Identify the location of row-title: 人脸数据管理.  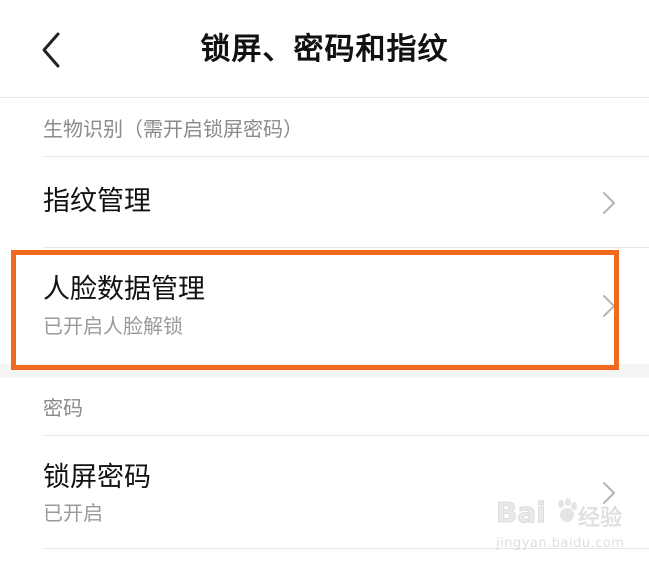
(124, 289).